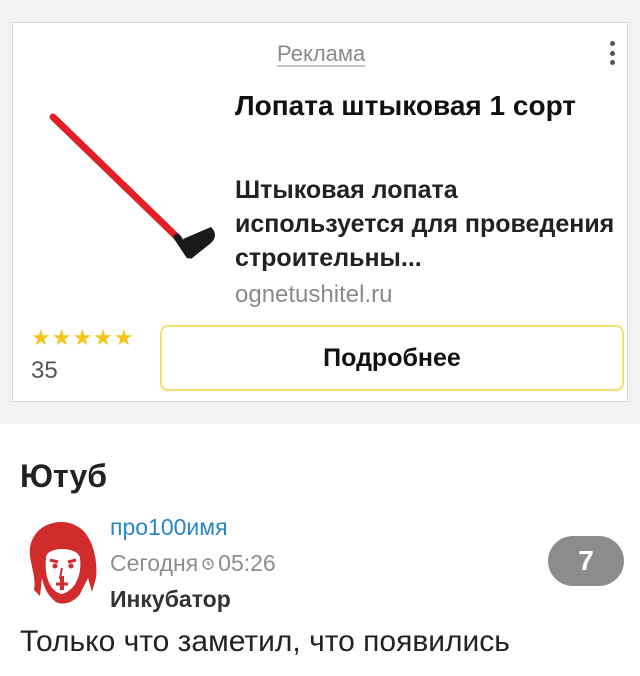  I want to click on rating-count: 35, so click(44, 370).